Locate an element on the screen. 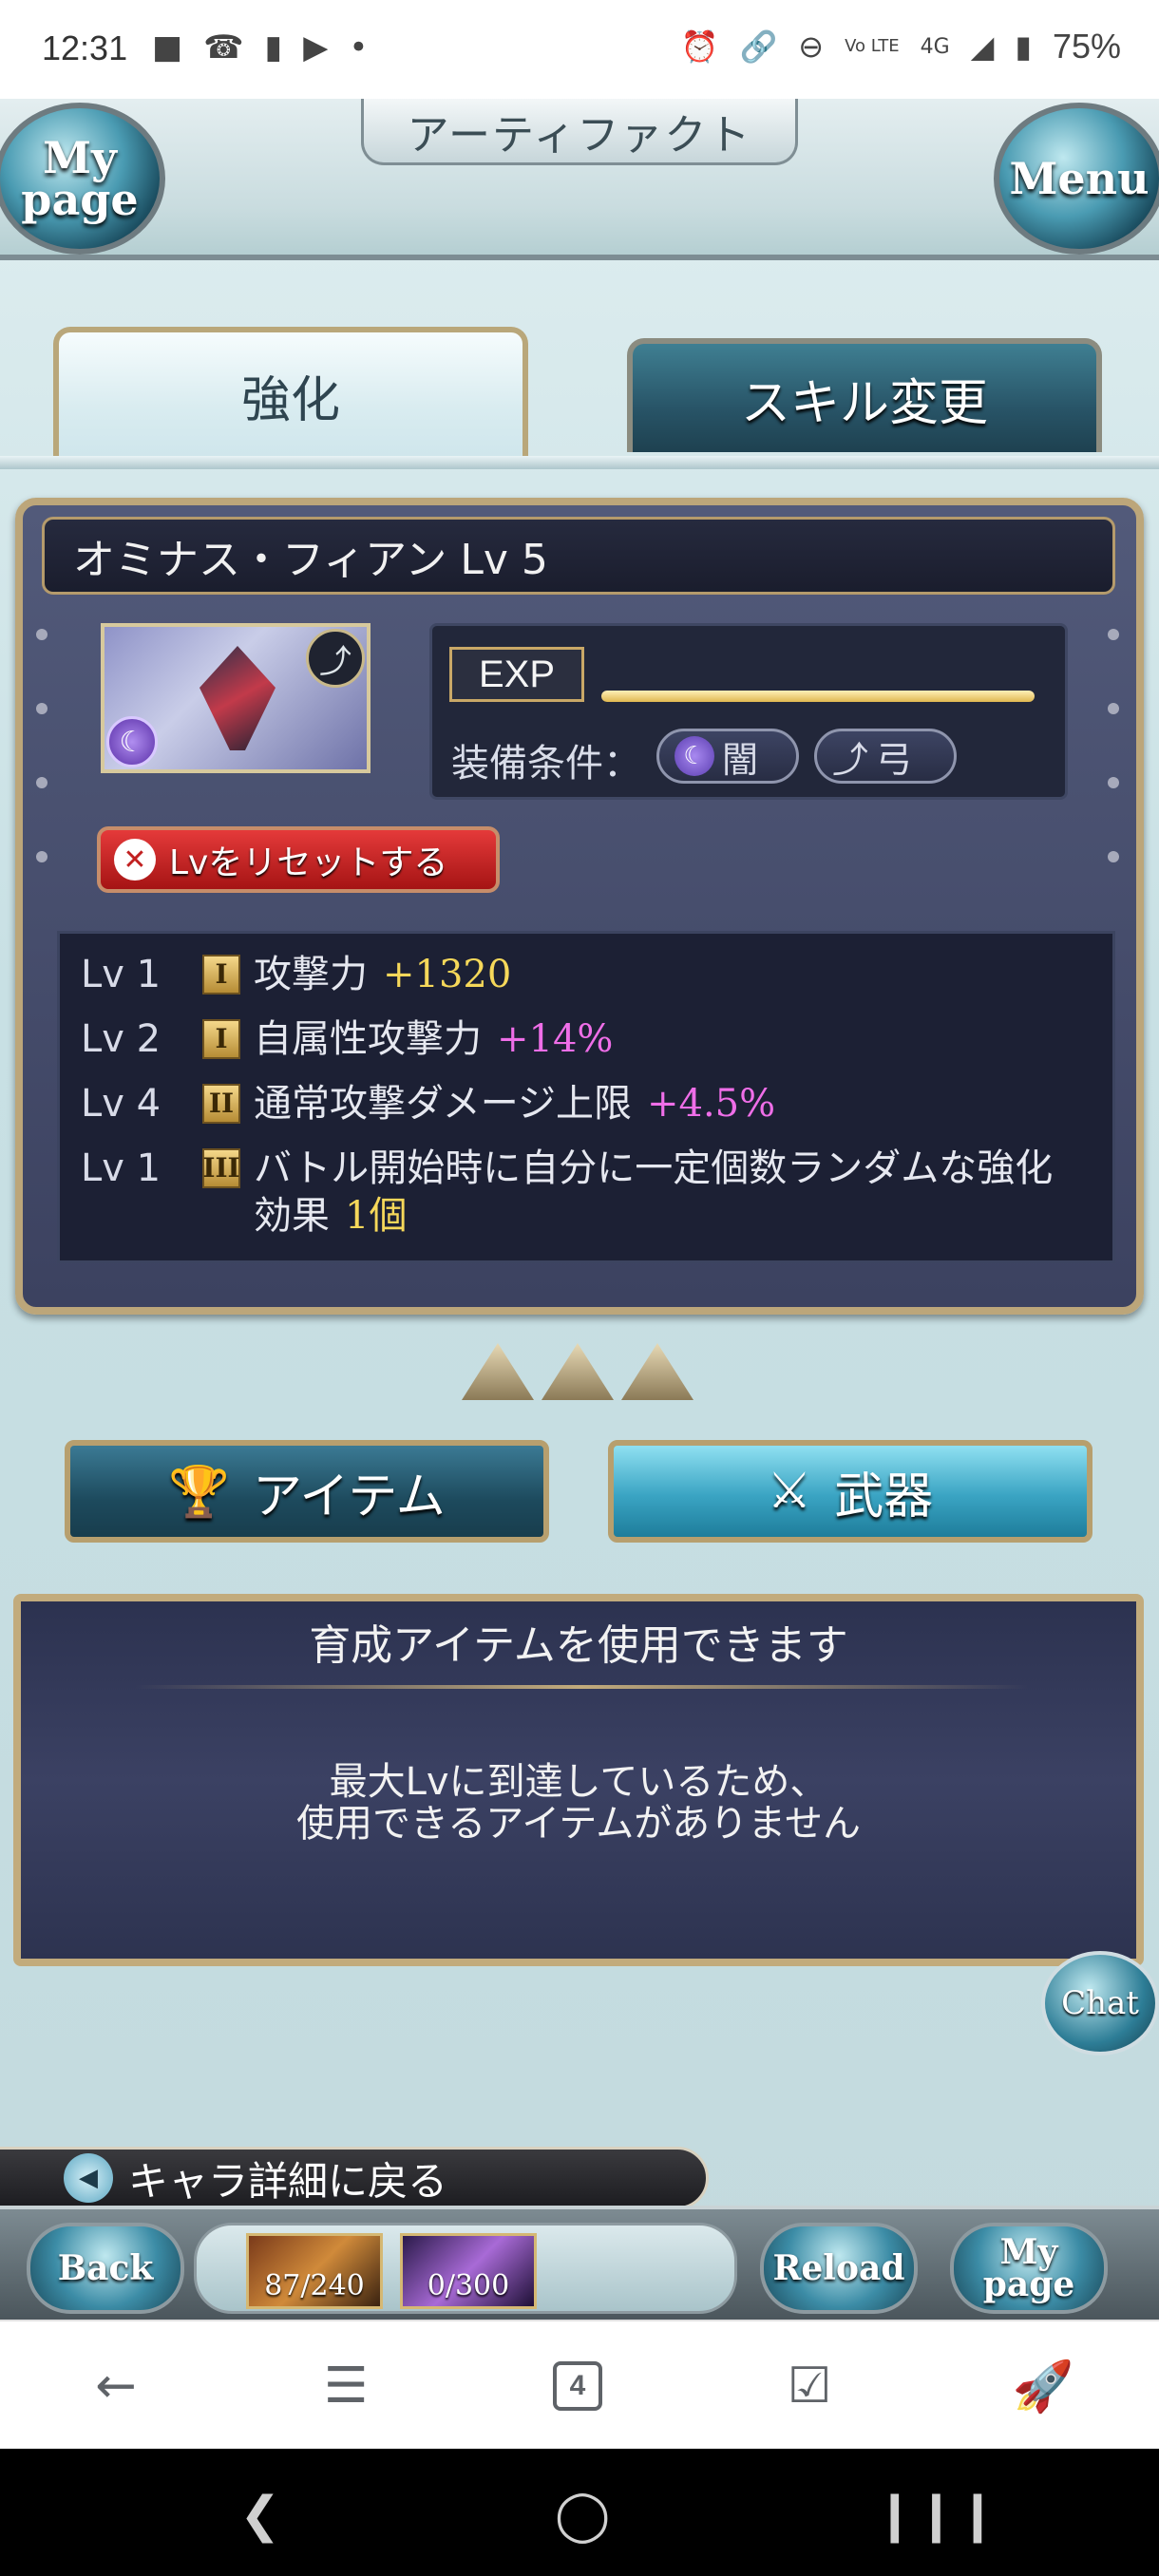 The height and width of the screenshot is (2576, 1159). back-to-character-label: キャラ詳細に戻る is located at coordinates (288, 2181).